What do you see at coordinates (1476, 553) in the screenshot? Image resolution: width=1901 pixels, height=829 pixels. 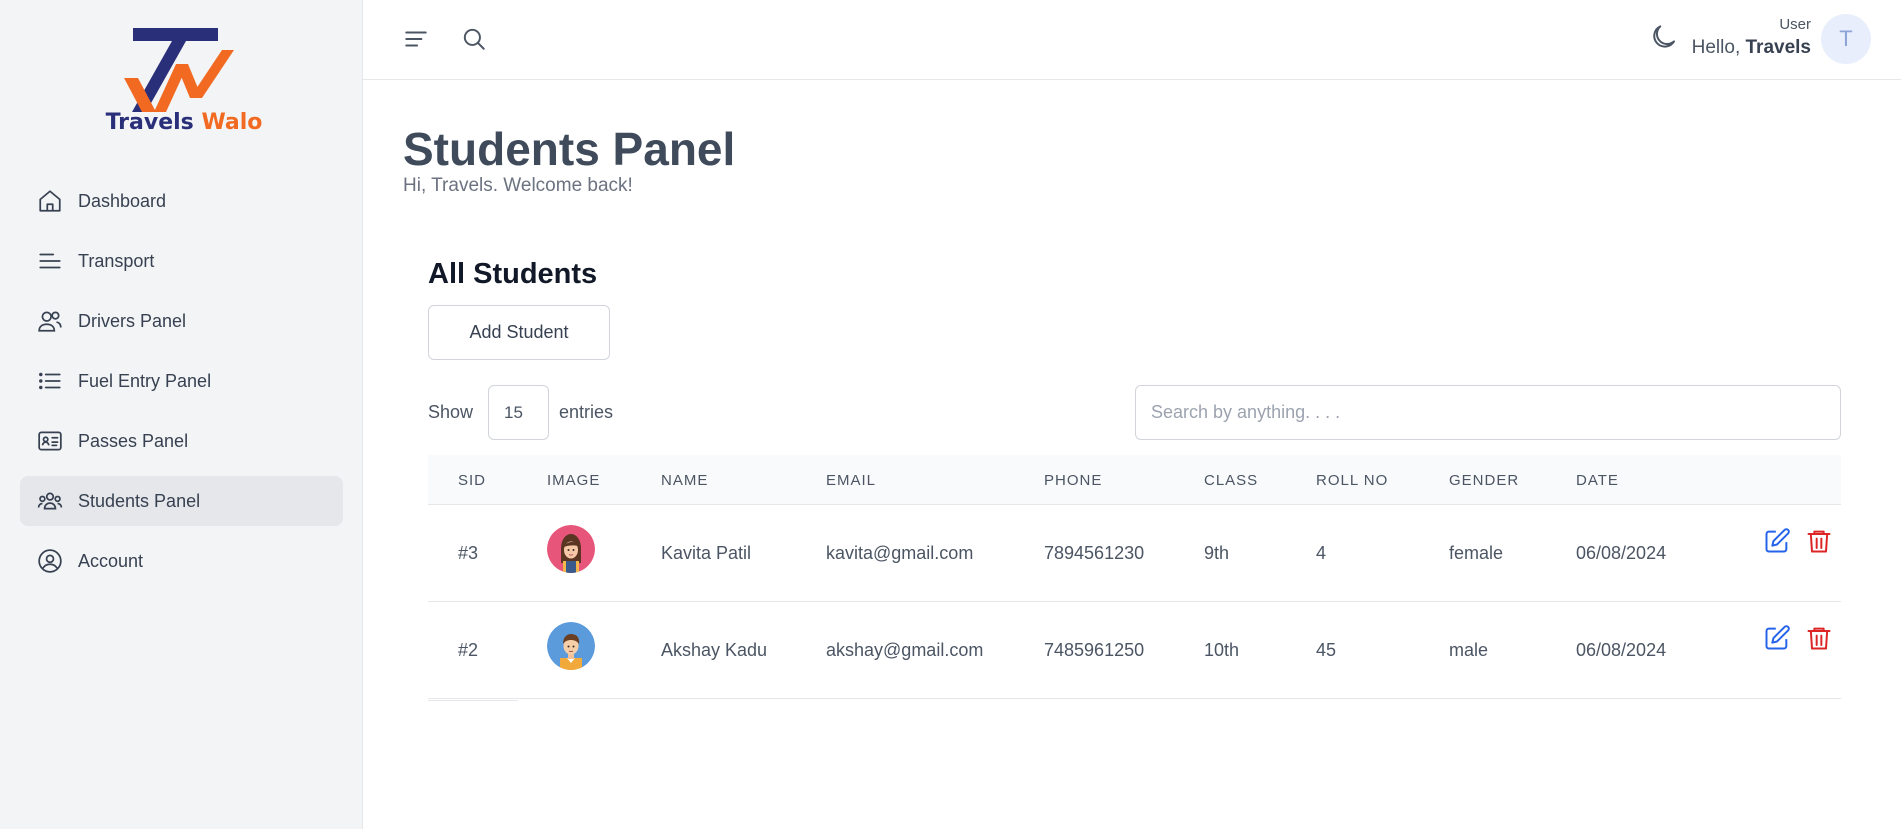 I see `cell-gender: female` at bounding box center [1476, 553].